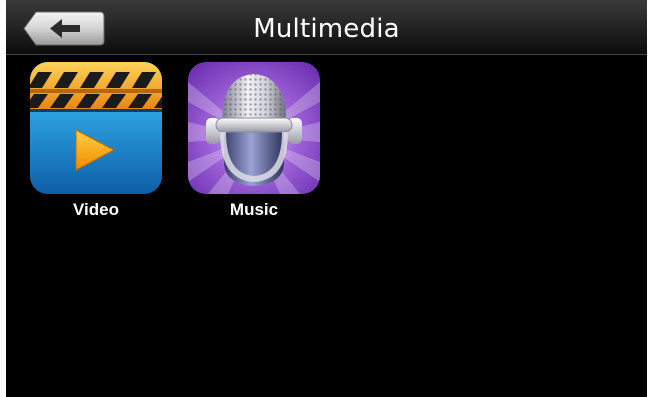  Describe the element at coordinates (326, 27) in the screenshot. I see `title-bar: Multimedia` at that location.